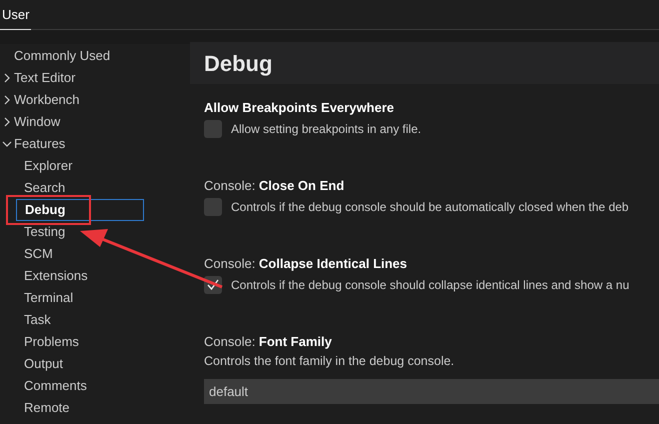 Image resolution: width=659 pixels, height=424 pixels. Describe the element at coordinates (330, 361) in the screenshot. I see `setting-description: Controls the font family in the debug console.` at that location.